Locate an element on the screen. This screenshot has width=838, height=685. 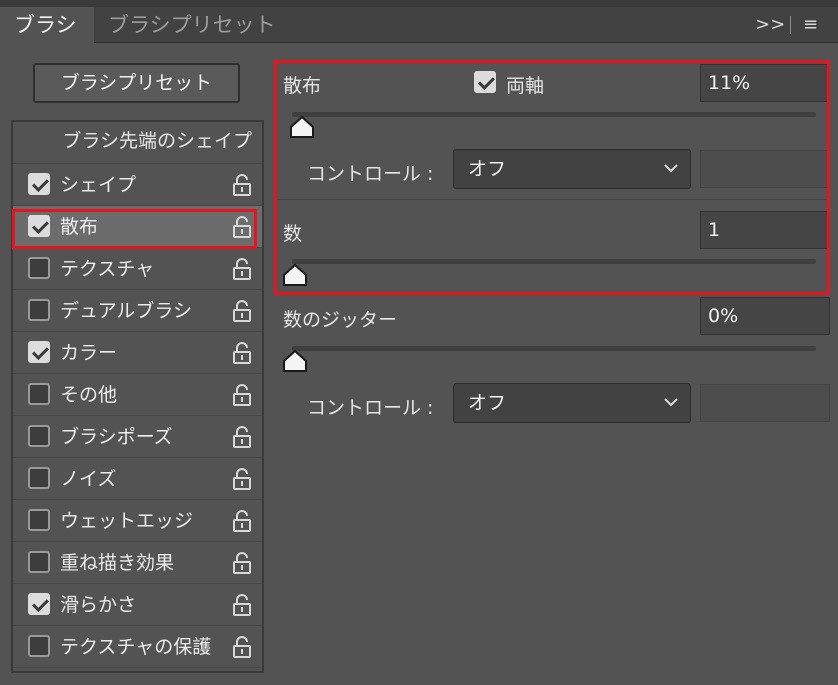
list-item-label: ノイズ is located at coordinates (88, 479).